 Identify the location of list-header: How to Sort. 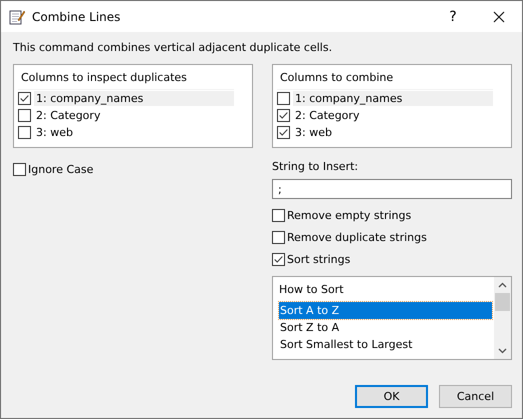
(312, 290).